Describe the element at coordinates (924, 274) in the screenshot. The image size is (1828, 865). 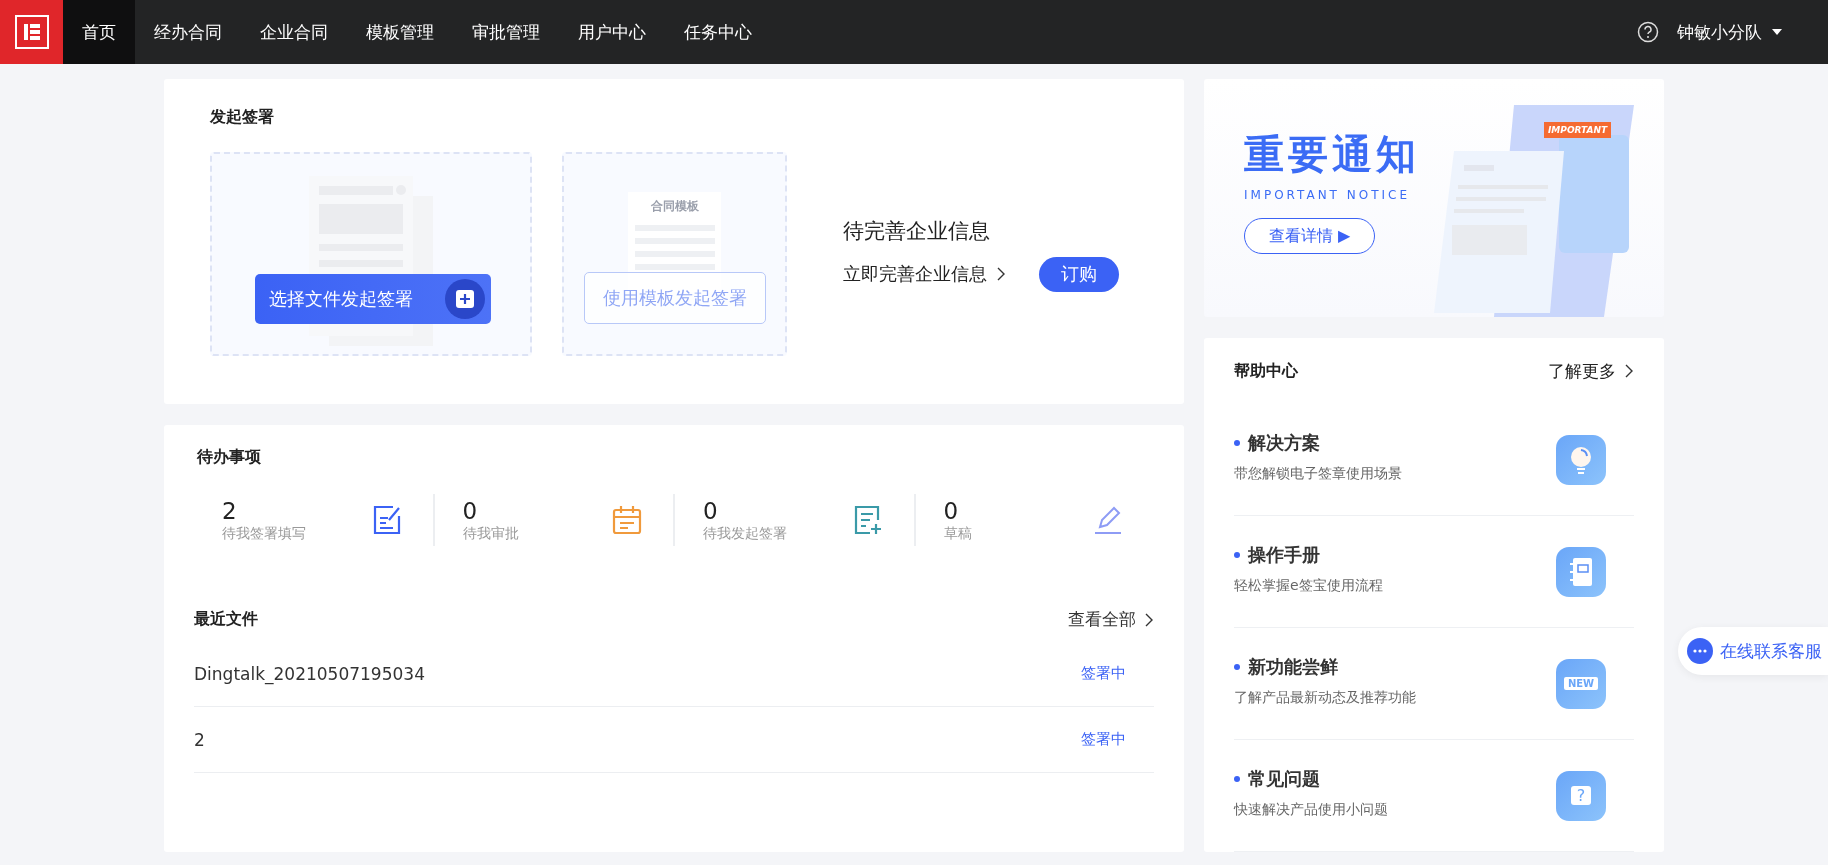
I see `complete-info-link: 立即完善企业信息` at that location.